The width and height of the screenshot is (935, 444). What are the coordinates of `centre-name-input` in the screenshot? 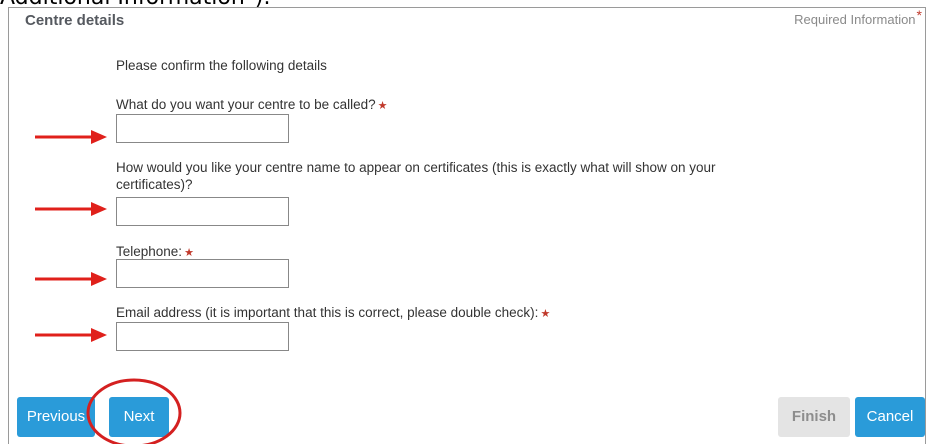 It's located at (202, 128).